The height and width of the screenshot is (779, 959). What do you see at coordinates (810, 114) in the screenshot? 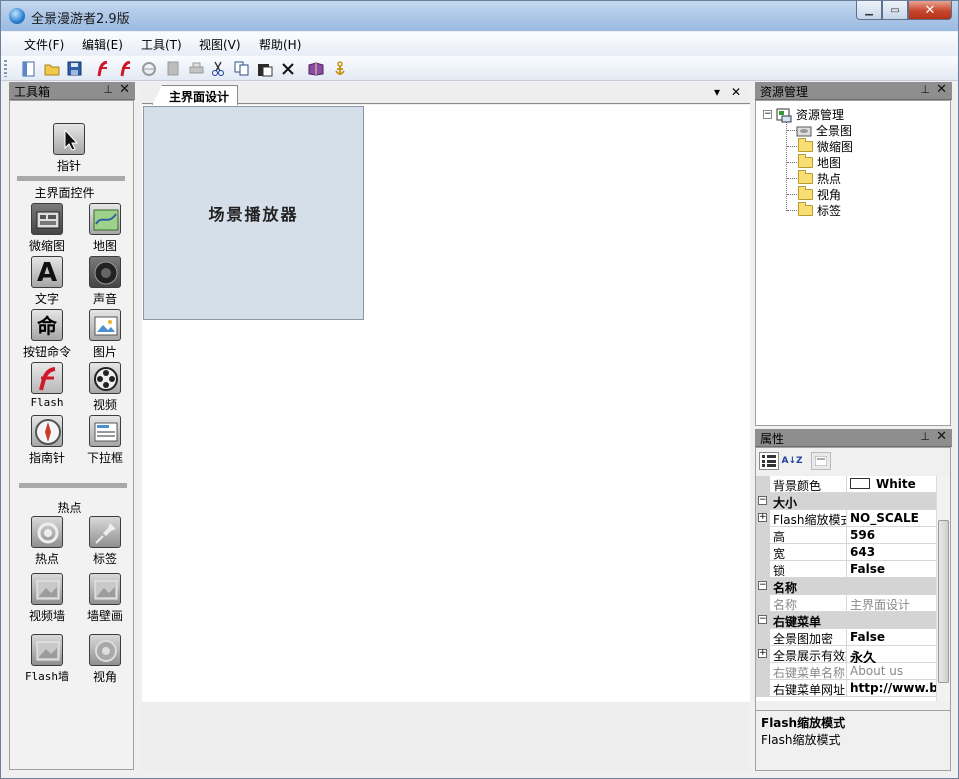
I see `tree-root: 资源管理` at bounding box center [810, 114].